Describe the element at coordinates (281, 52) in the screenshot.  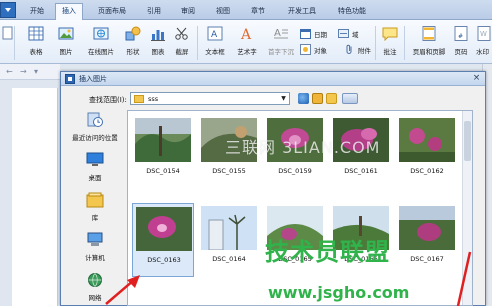
I see `drop-cap-label: 首字下沉` at that location.